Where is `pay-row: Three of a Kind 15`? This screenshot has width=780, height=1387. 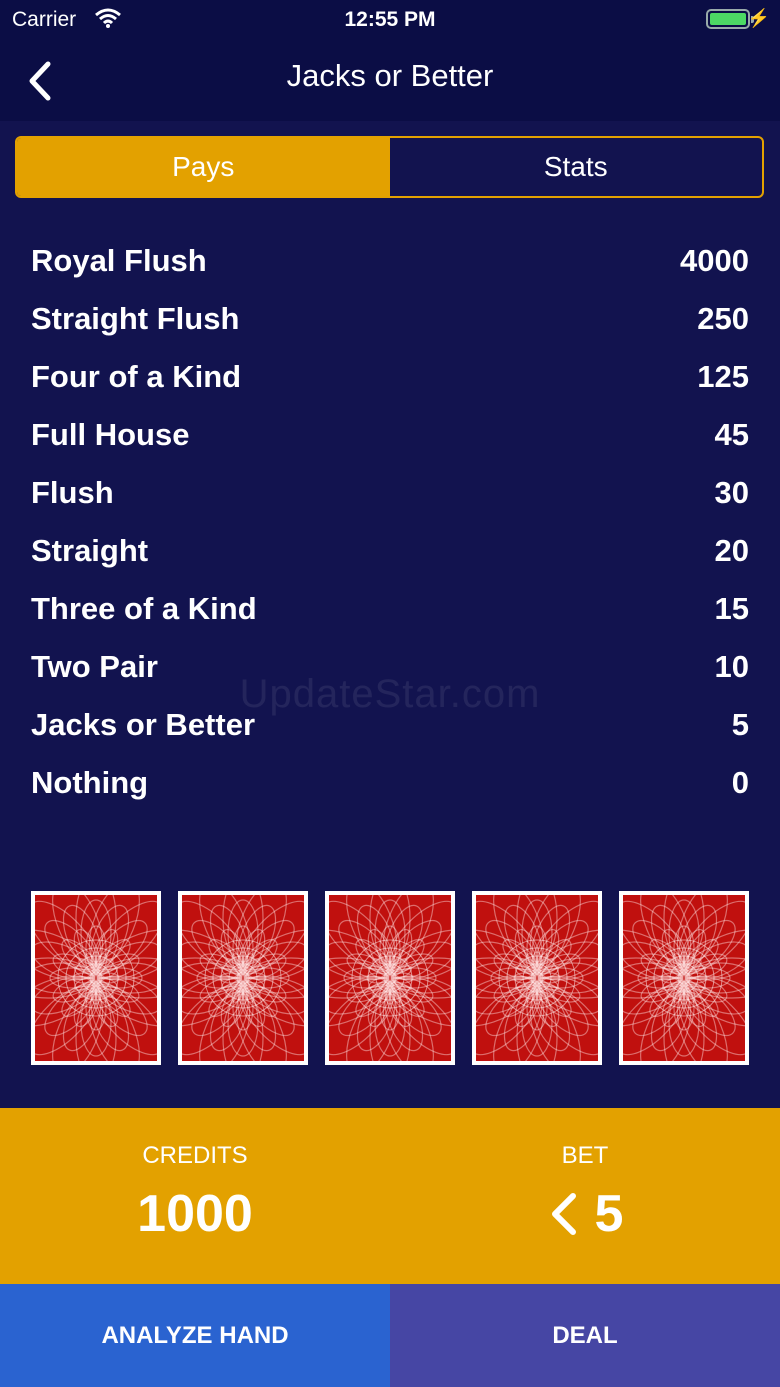 pay-row: Three of a Kind 15 is located at coordinates (390, 609).